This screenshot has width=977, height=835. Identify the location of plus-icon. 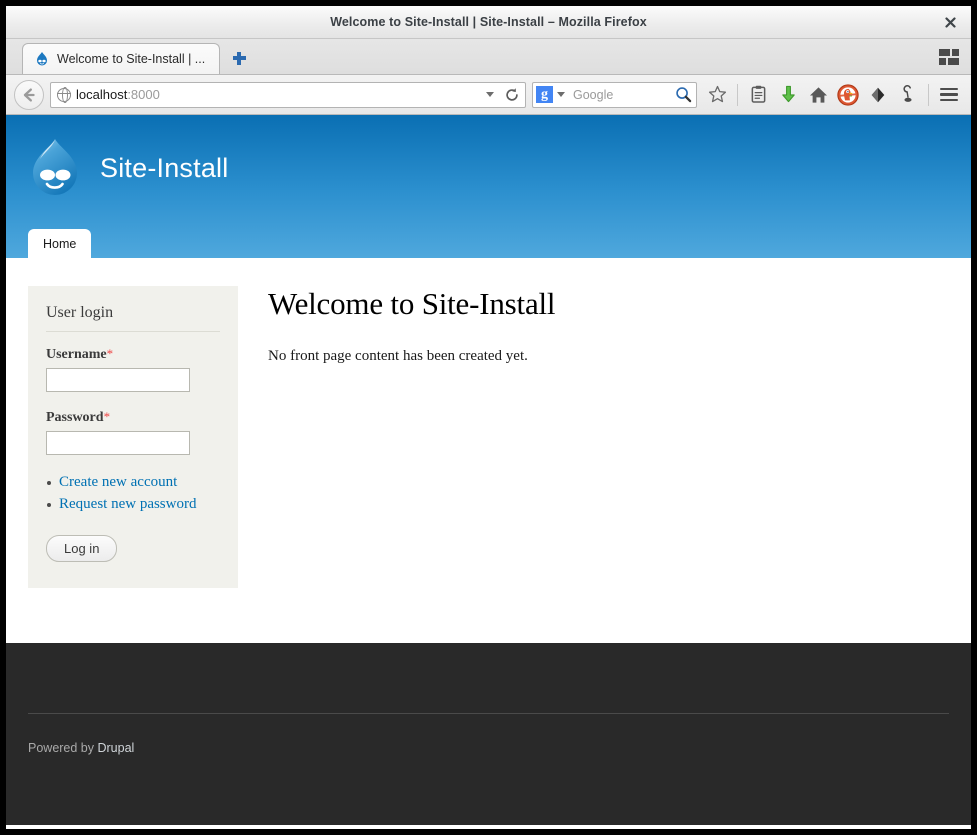
(239, 58).